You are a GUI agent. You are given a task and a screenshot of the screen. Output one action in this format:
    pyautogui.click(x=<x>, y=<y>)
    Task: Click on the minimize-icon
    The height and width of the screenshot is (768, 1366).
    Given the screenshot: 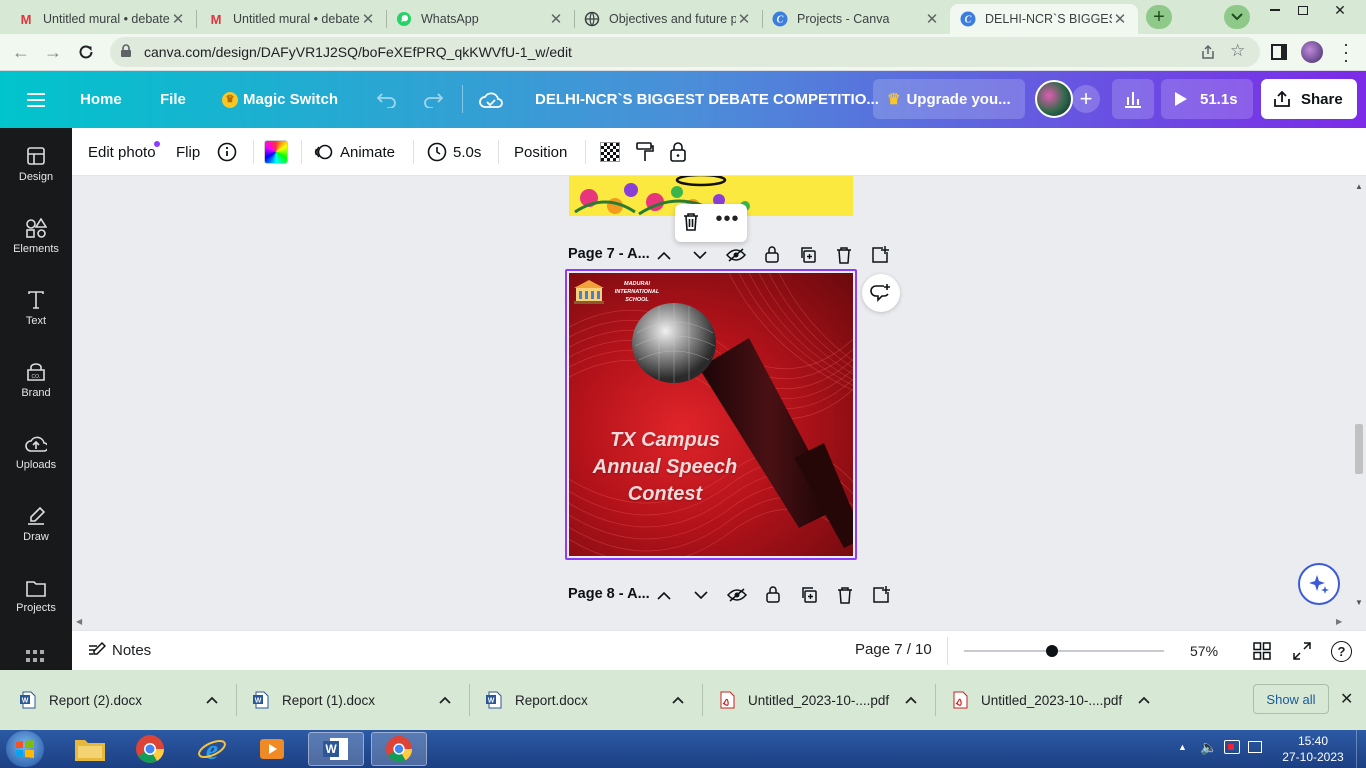 What is the action you would take?
    pyautogui.click(x=1275, y=10)
    